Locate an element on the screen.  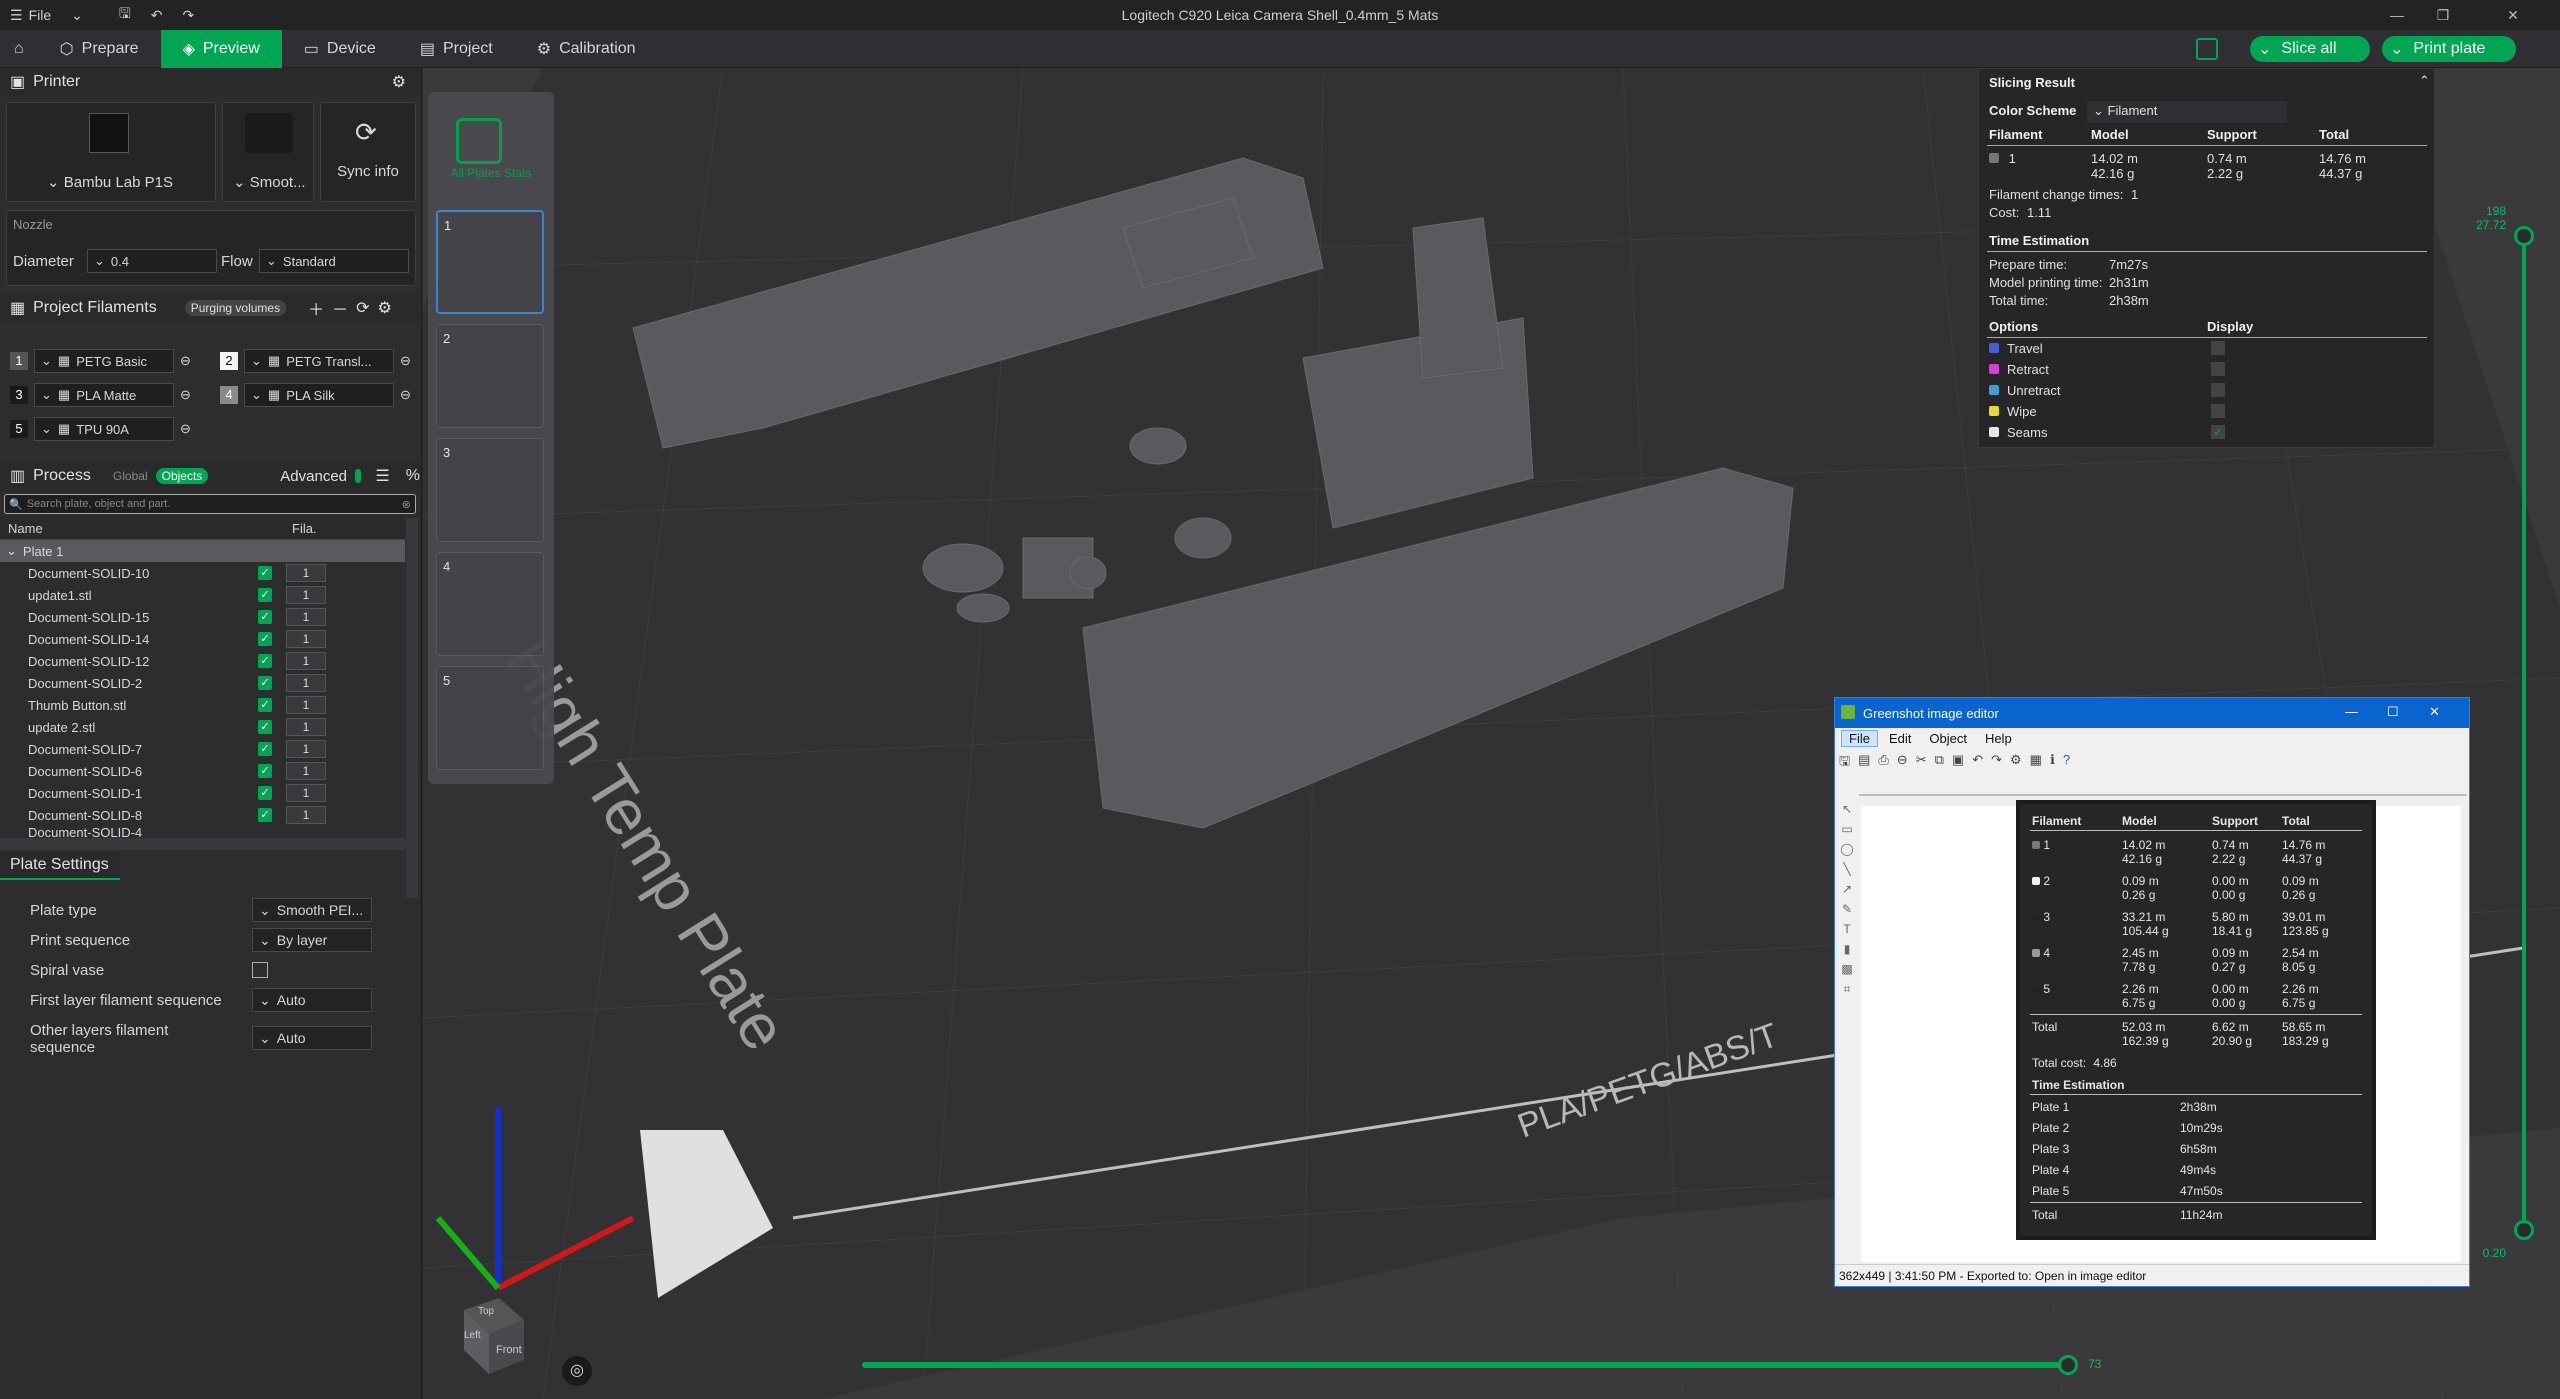
obfuscate-icon: ▩ is located at coordinates (1846, 969).